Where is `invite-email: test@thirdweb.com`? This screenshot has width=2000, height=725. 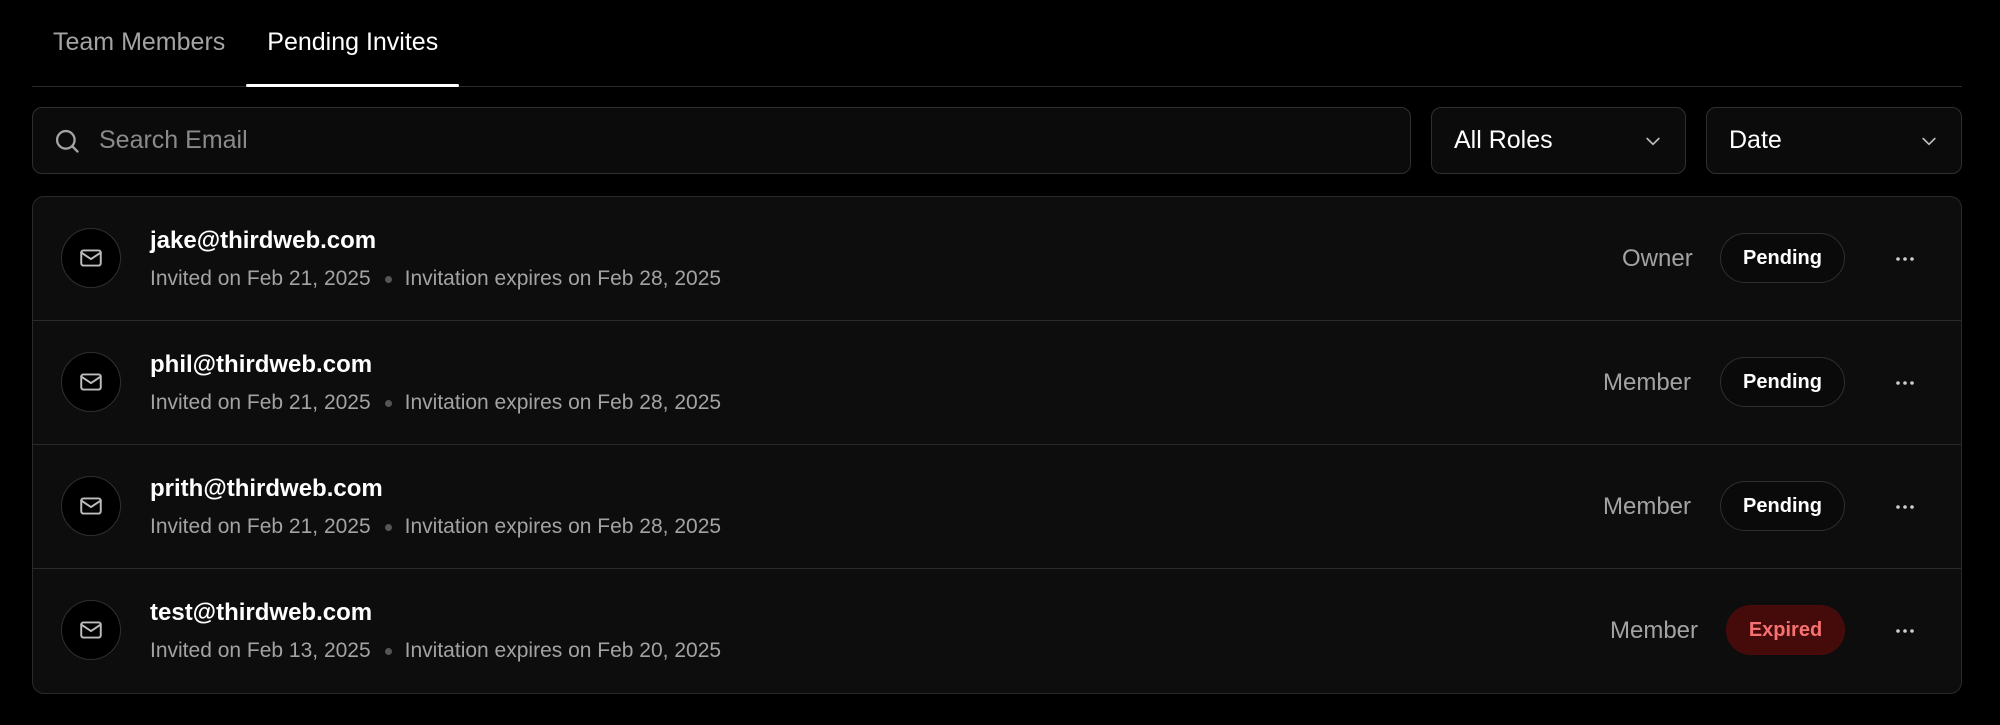 invite-email: test@thirdweb.com is located at coordinates (261, 612).